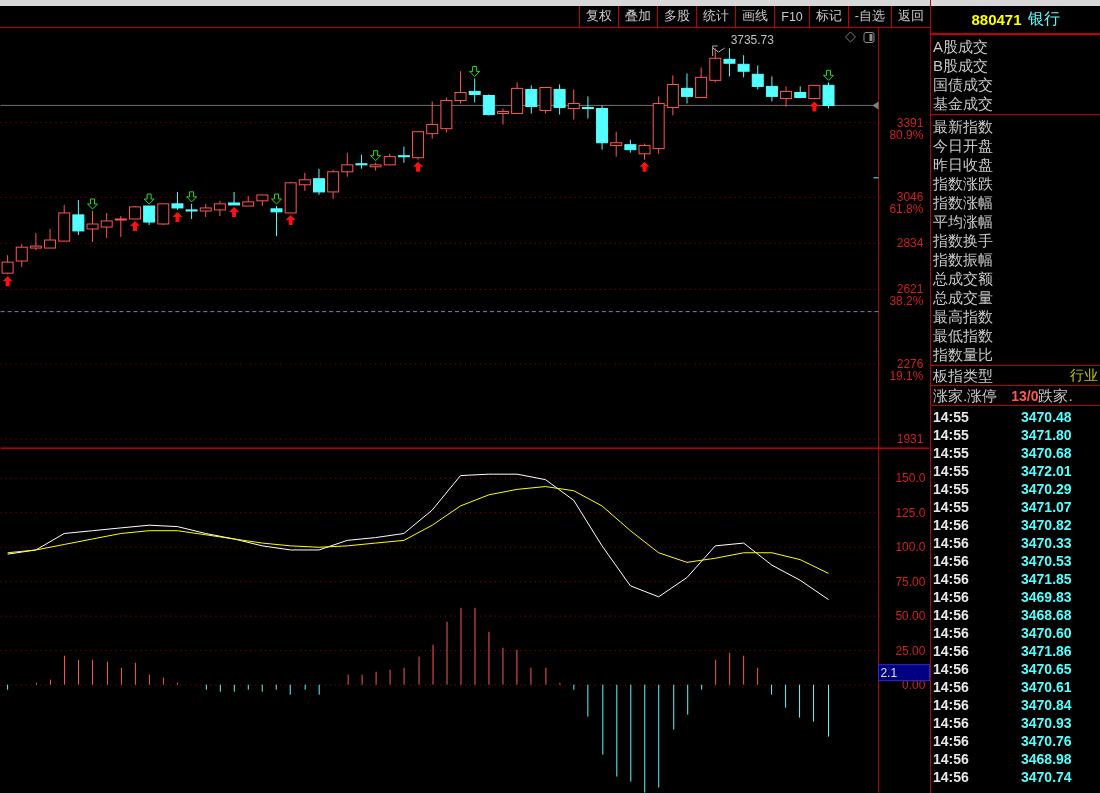 Image resolution: width=1100 pixels, height=793 pixels. Describe the element at coordinates (752, 40) in the screenshot. I see `high-price-label: 3735.73` at that location.